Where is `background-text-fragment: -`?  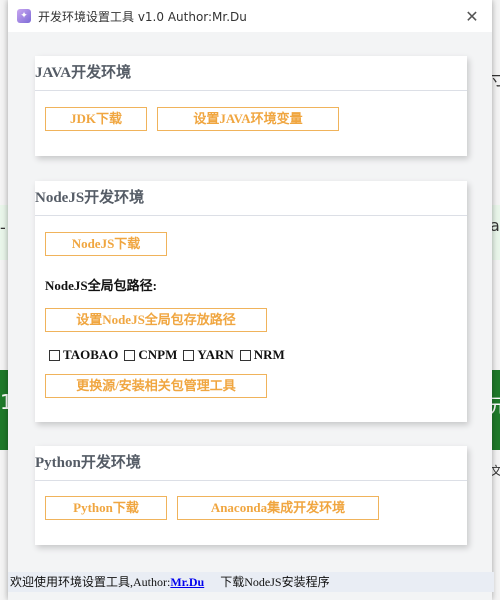 background-text-fragment: - is located at coordinates (3, 227).